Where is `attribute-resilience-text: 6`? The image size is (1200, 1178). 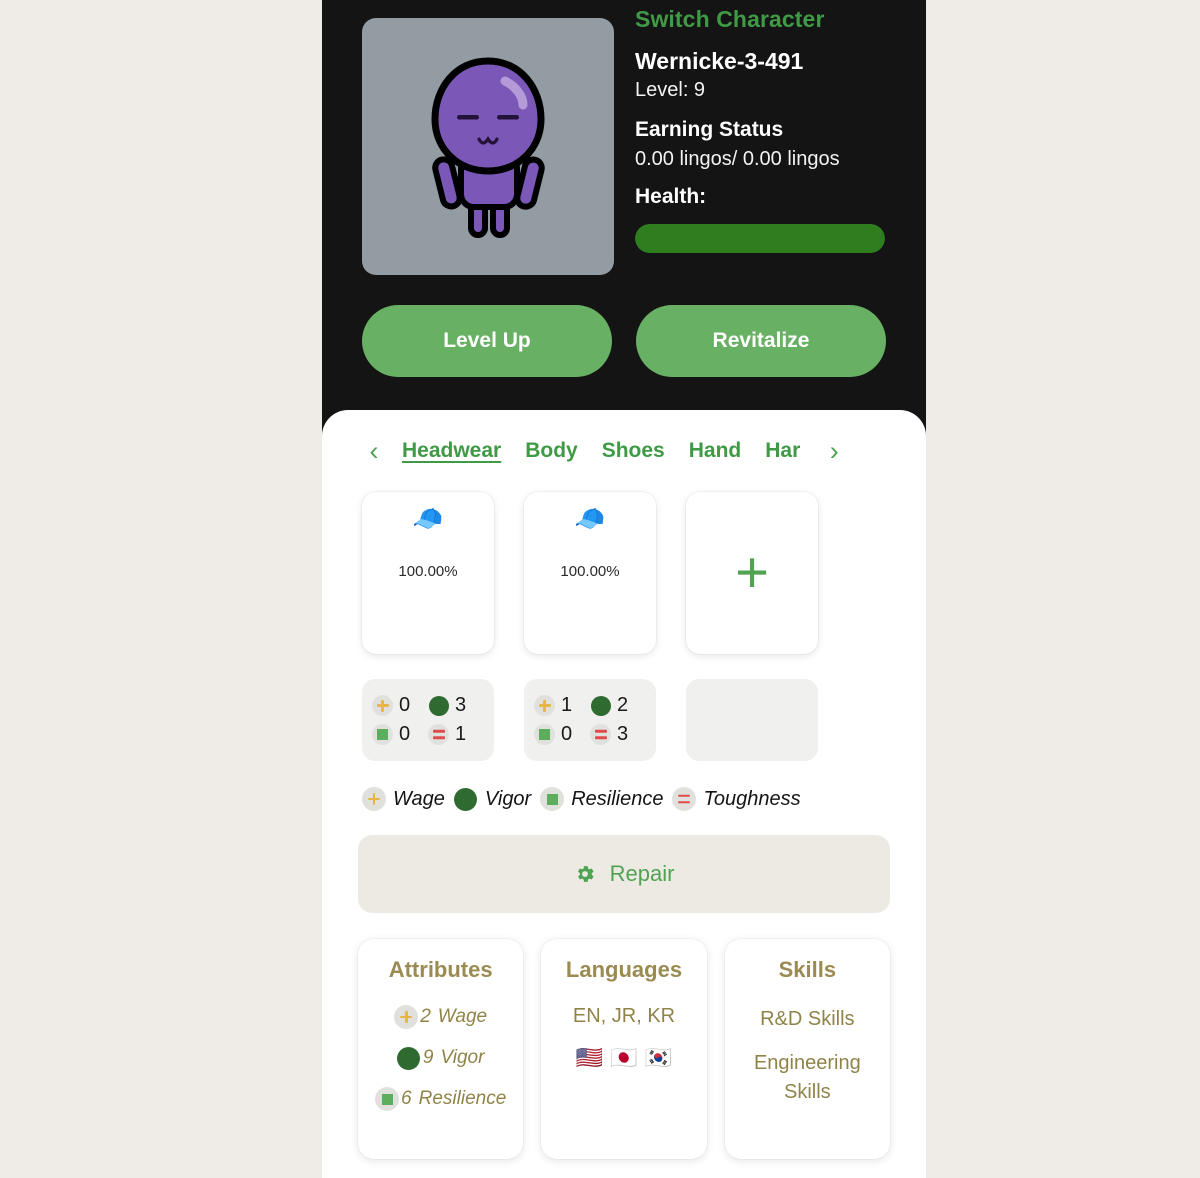 attribute-resilience-text: 6 is located at coordinates (406, 1098).